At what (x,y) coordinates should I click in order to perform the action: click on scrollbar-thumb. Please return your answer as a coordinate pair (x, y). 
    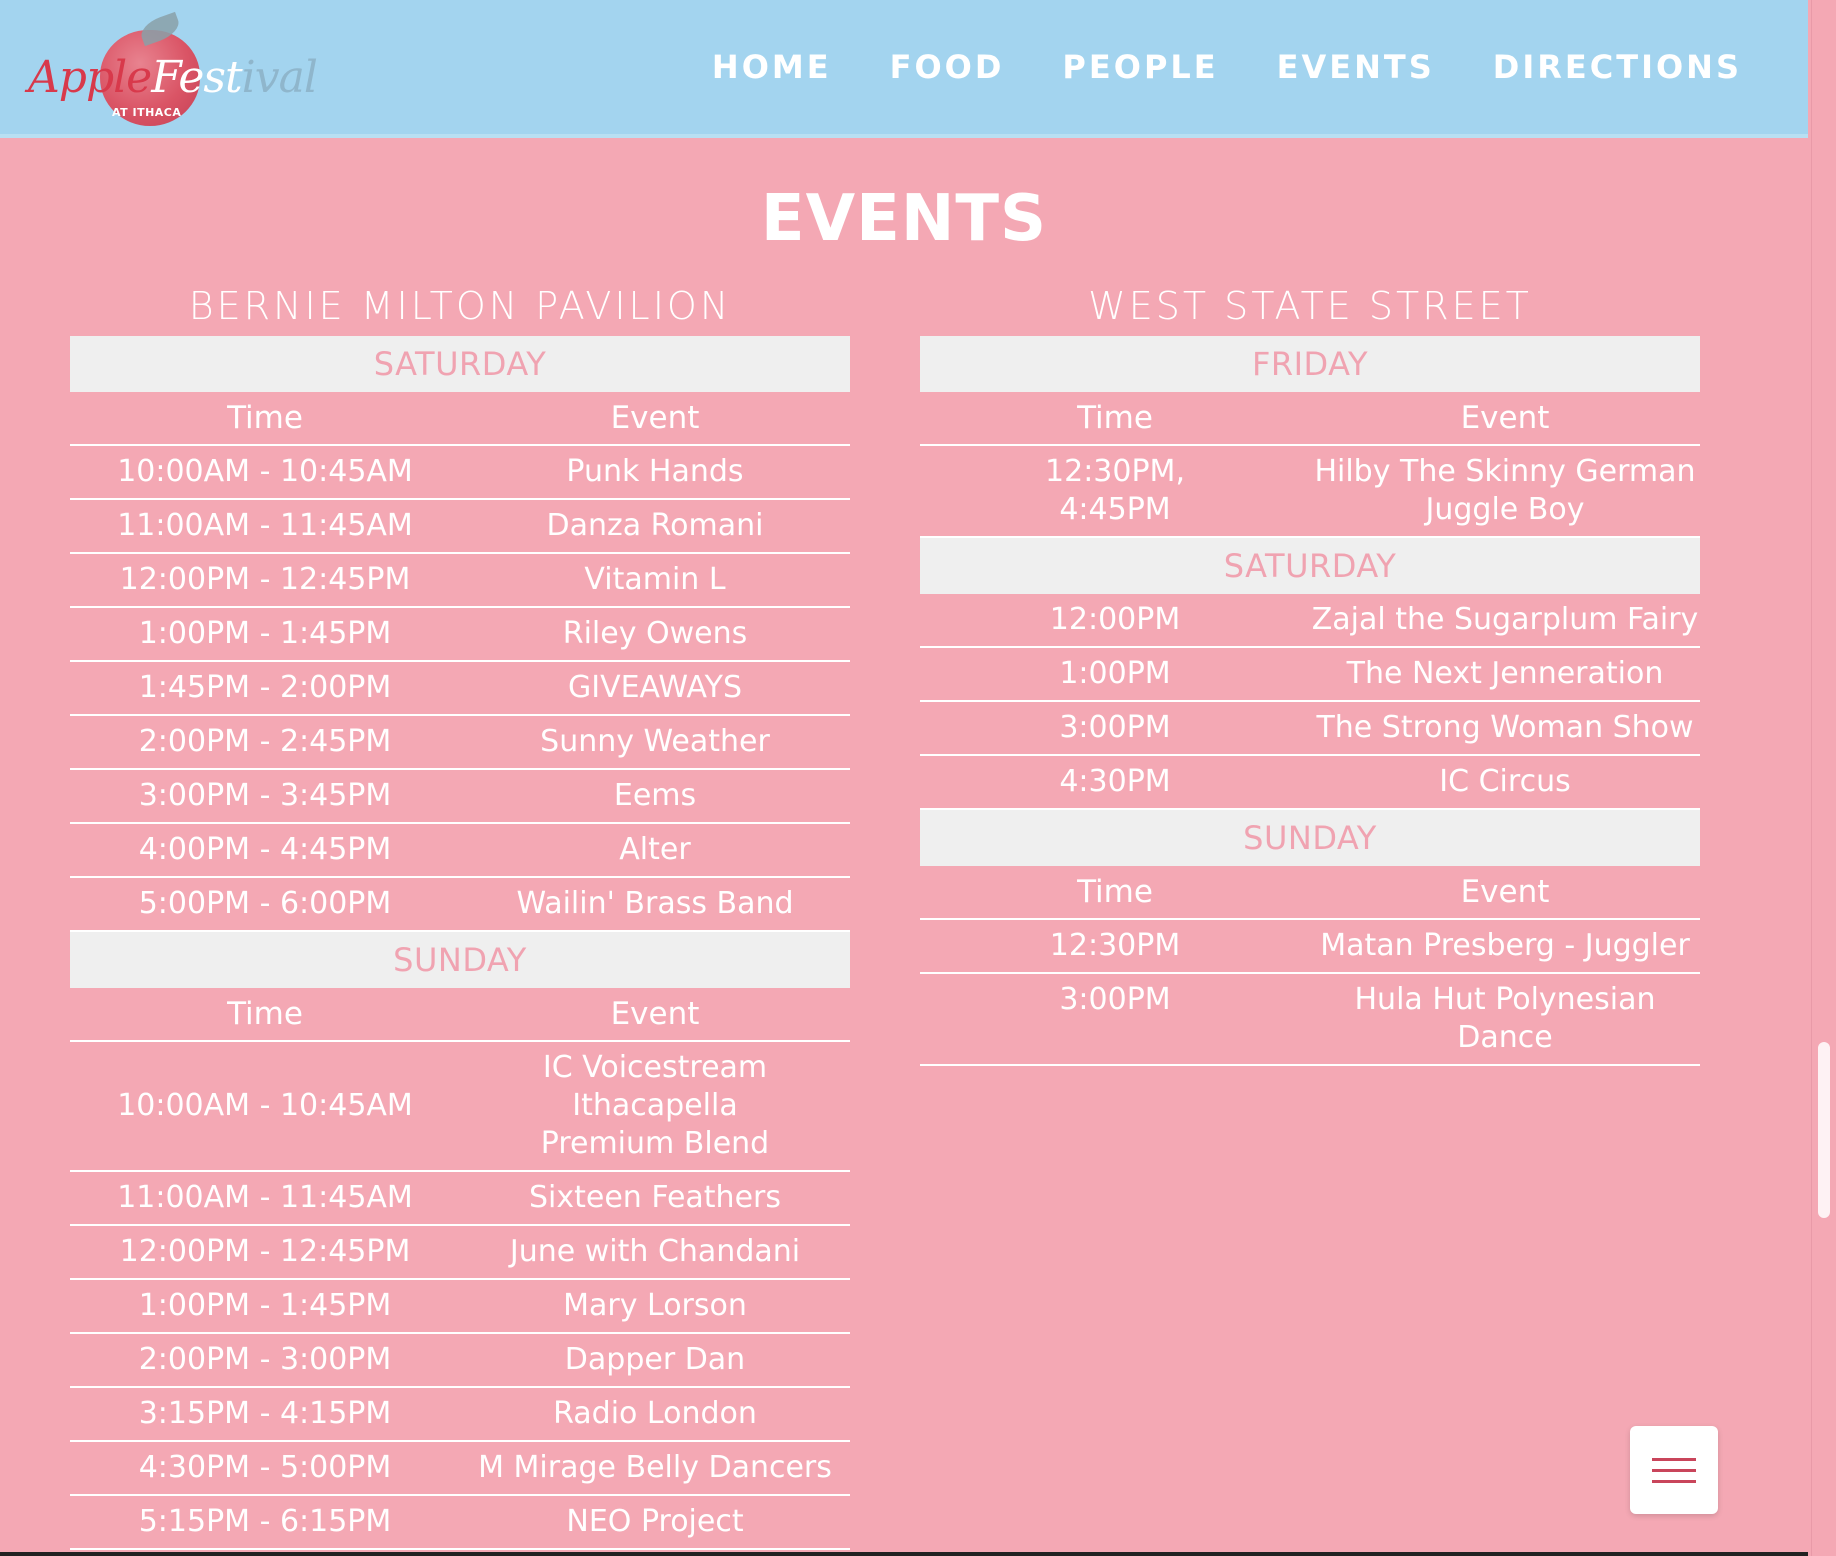
    Looking at the image, I should click on (1824, 1130).